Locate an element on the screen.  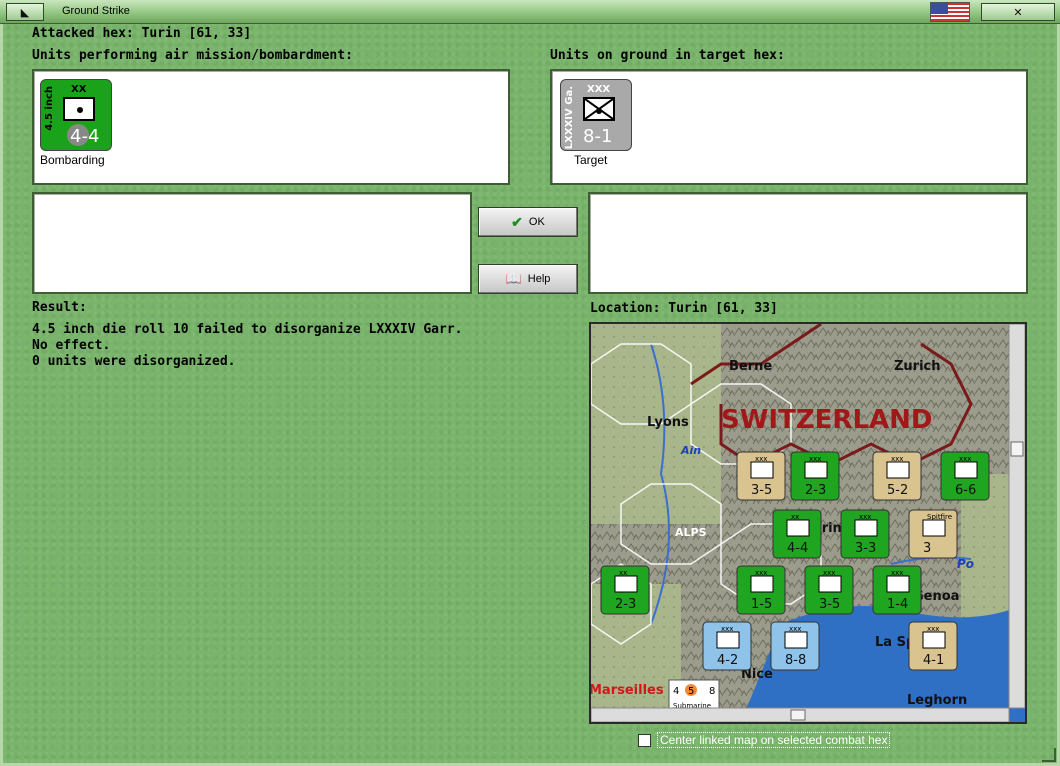
svg-text: Berne is located at coordinates (750, 366).